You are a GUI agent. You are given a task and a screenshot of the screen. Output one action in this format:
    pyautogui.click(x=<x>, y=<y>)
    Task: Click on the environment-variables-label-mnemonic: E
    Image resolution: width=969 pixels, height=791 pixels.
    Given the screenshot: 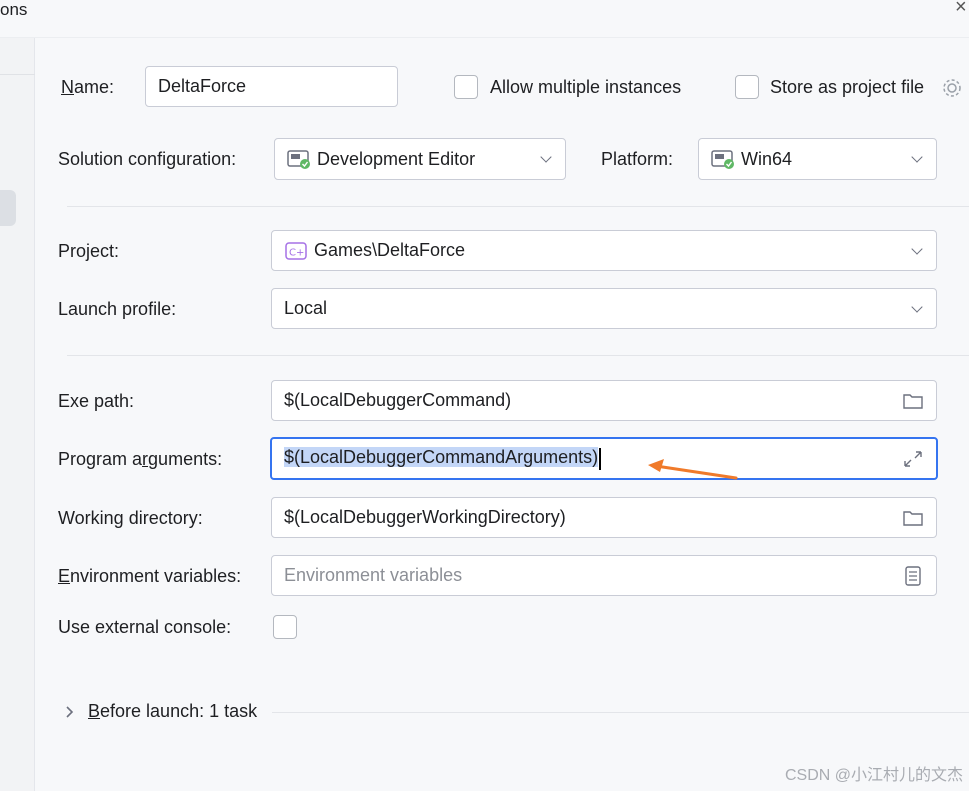 What is the action you would take?
    pyautogui.click(x=64, y=576)
    